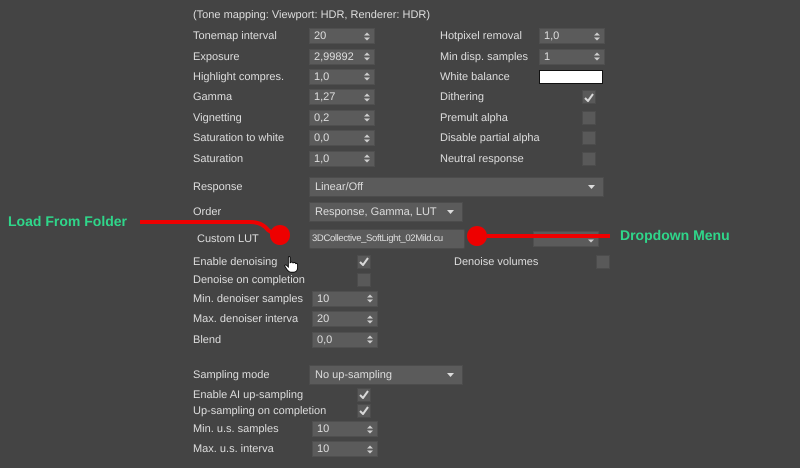  I want to click on spin-field: 1, so click(572, 56).